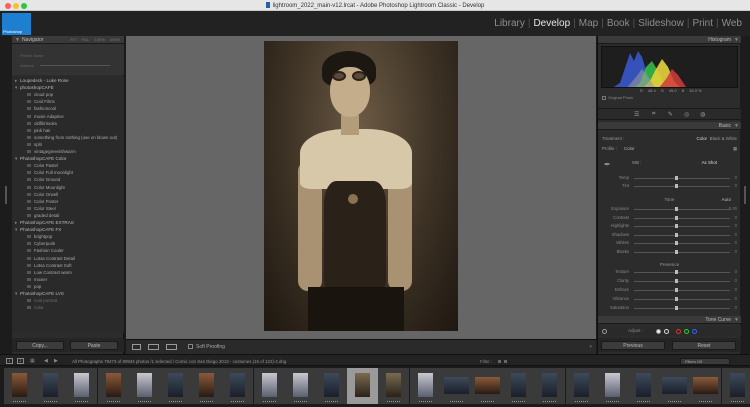 Image resolution: width=750 pixels, height=407 pixels. Describe the element at coordinates (40, 243) in the screenshot. I see `preset-item: Cyberpunk` at that location.